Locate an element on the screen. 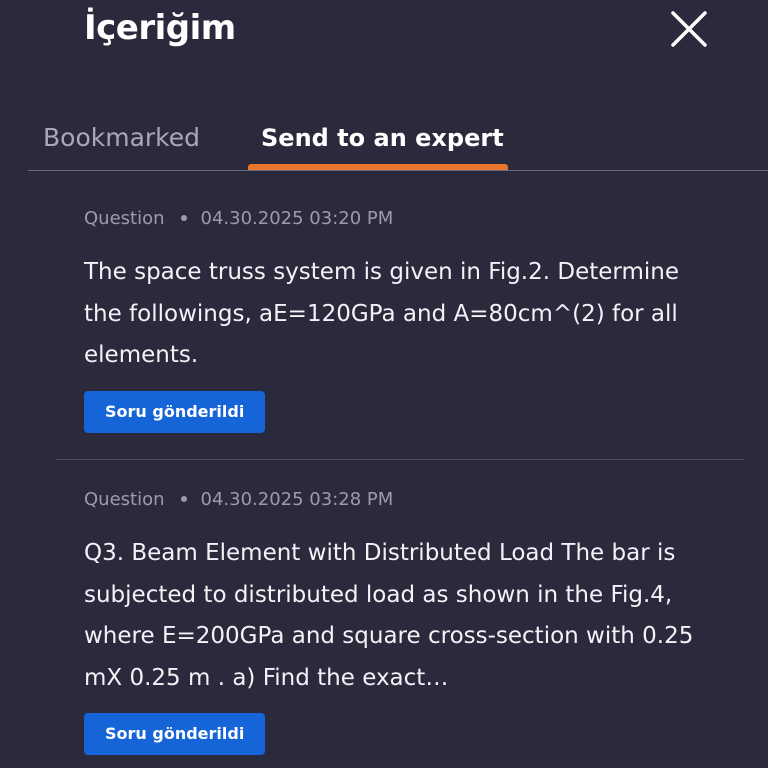  close-icon is located at coordinates (689, 29).